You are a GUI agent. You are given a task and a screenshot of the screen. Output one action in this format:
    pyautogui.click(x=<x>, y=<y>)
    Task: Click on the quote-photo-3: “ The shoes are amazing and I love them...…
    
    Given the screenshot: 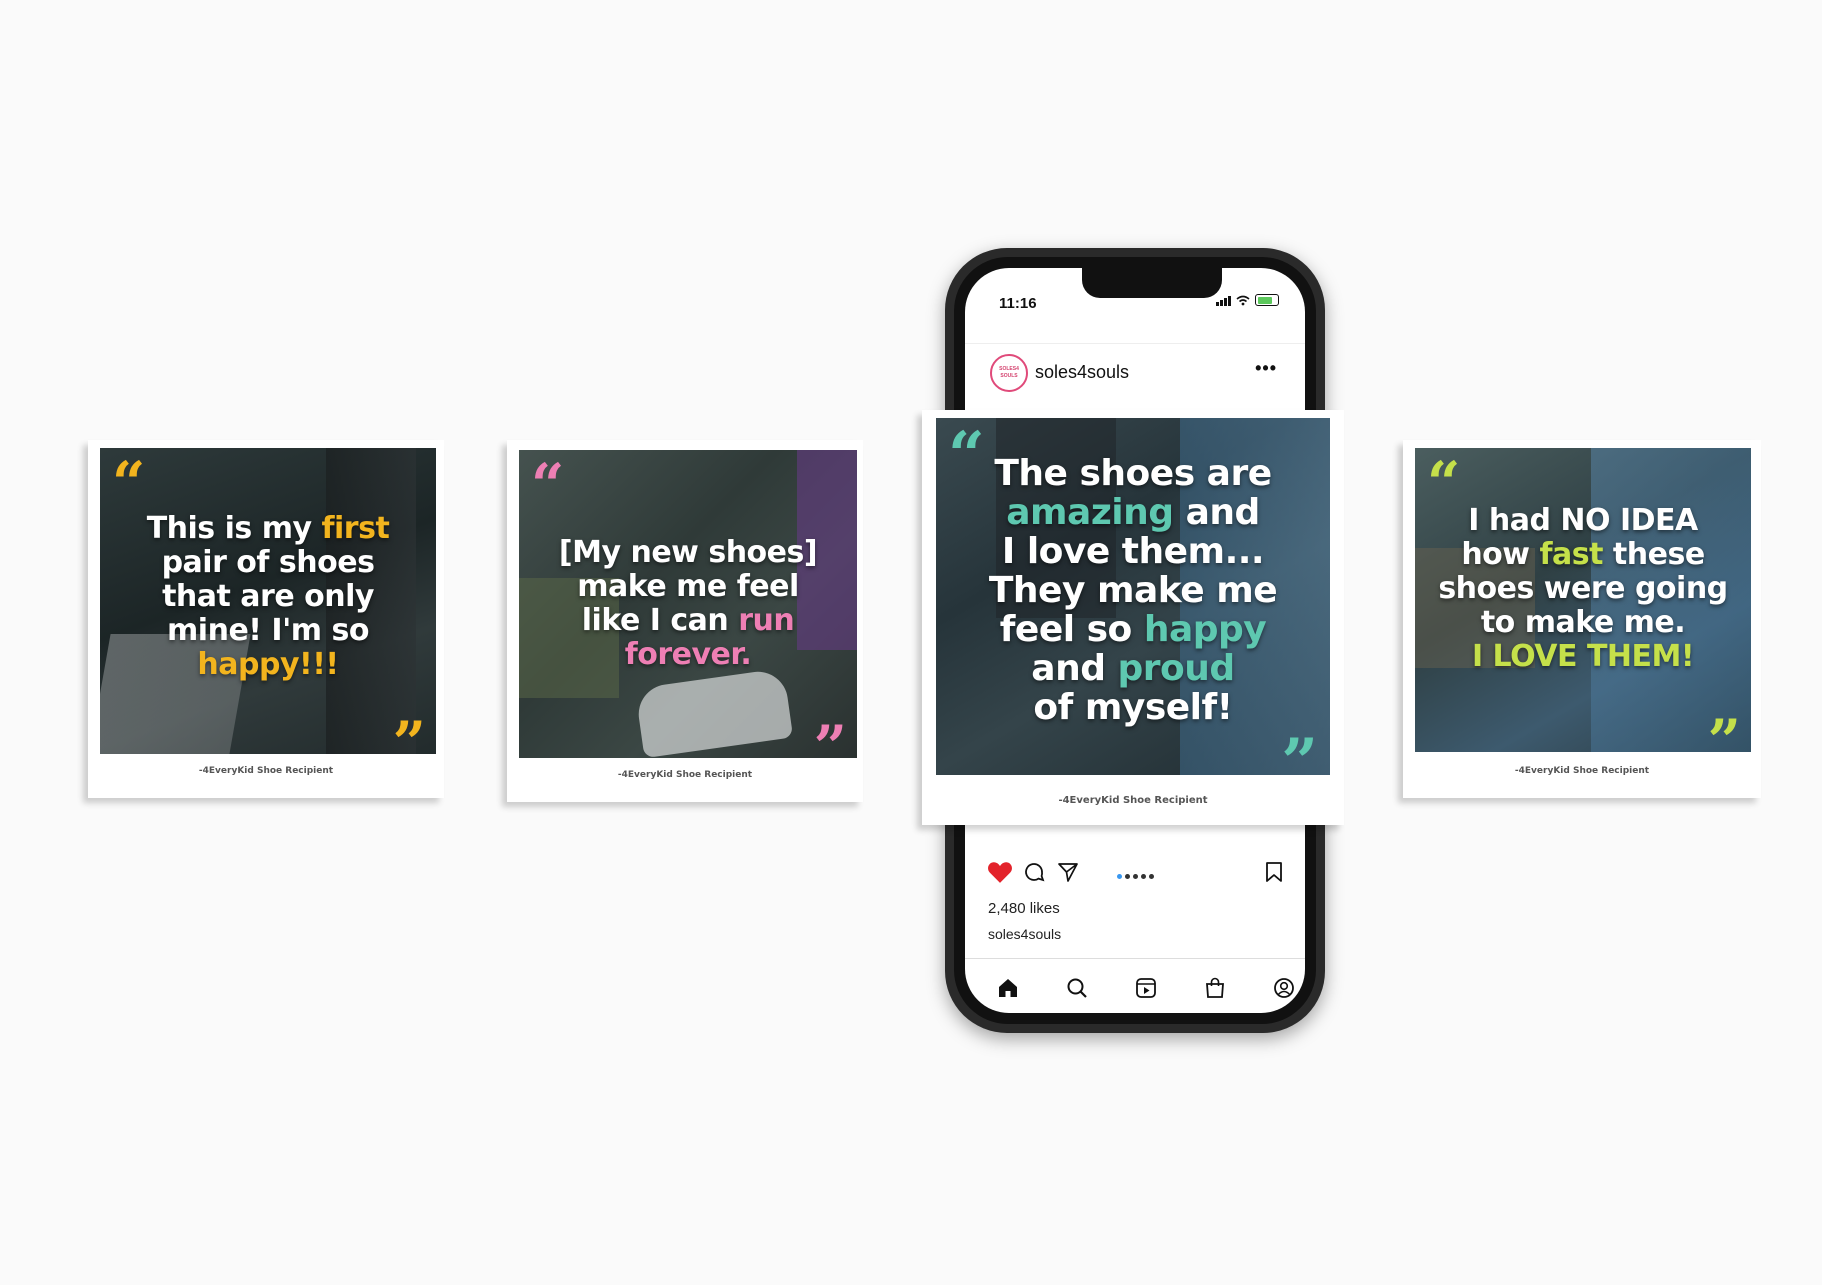 What is the action you would take?
    pyautogui.click(x=1133, y=596)
    